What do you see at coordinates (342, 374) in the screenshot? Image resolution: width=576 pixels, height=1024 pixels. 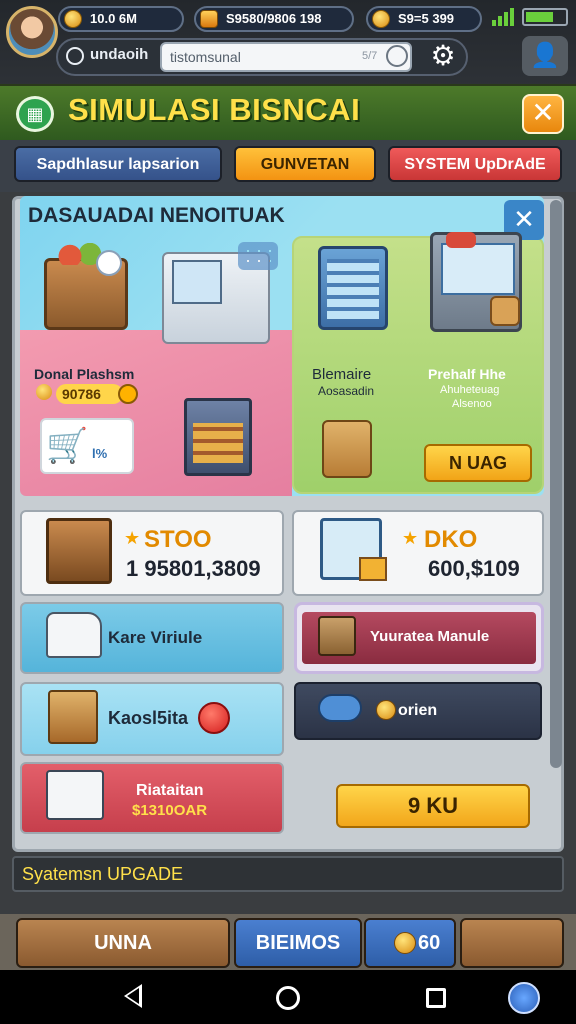 I see `store1-name: Blemaire` at bounding box center [342, 374].